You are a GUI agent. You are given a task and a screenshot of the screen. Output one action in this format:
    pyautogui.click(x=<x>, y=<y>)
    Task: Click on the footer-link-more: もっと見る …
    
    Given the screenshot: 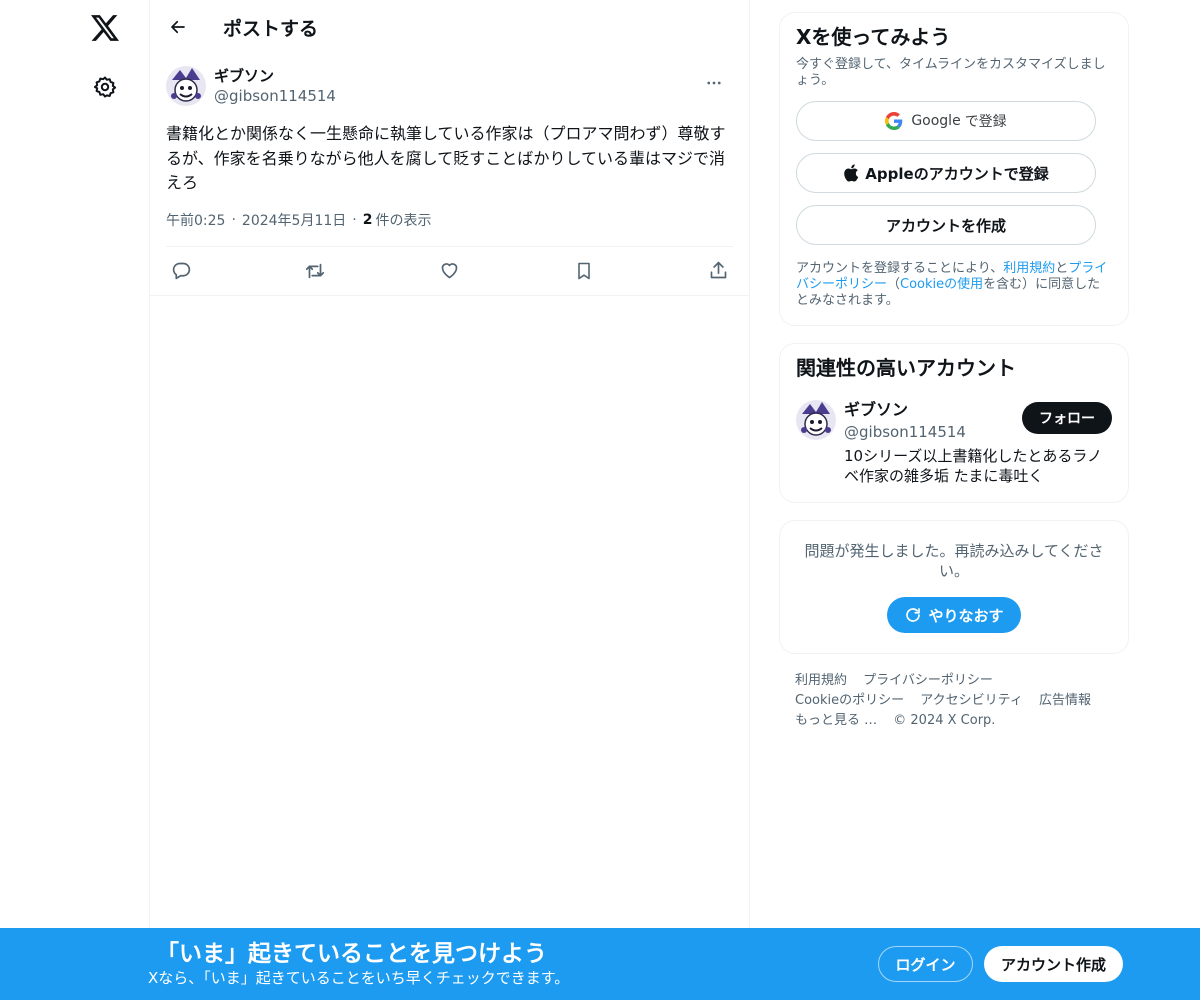 What is the action you would take?
    pyautogui.click(x=836, y=720)
    